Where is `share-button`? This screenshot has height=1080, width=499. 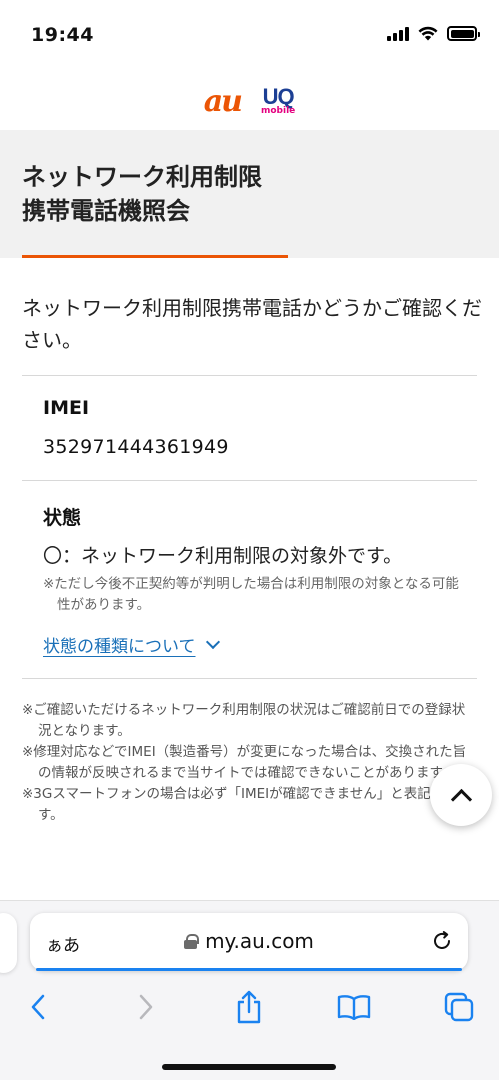 share-button is located at coordinates (249, 1007).